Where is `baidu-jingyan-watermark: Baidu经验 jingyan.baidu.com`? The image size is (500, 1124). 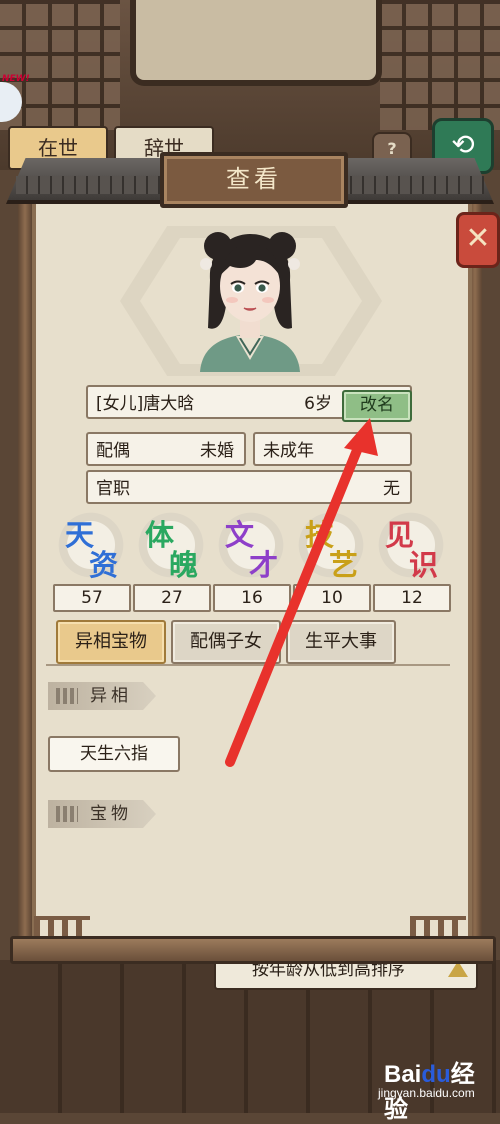 baidu-jingyan-watermark: Baidu经验 jingyan.baidu.com is located at coordinates (438, 1088).